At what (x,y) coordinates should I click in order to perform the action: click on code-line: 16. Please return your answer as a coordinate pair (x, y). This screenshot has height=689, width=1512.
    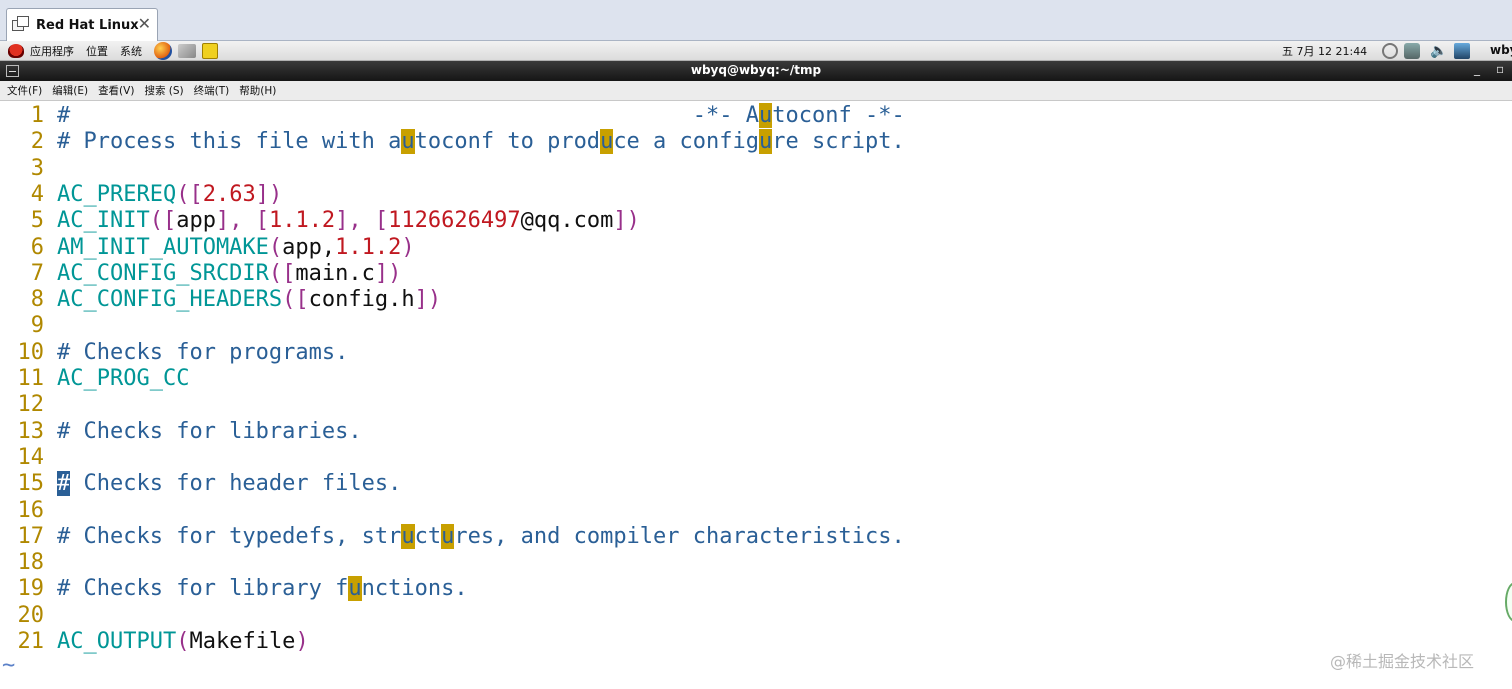
    Looking at the image, I should click on (28, 511).